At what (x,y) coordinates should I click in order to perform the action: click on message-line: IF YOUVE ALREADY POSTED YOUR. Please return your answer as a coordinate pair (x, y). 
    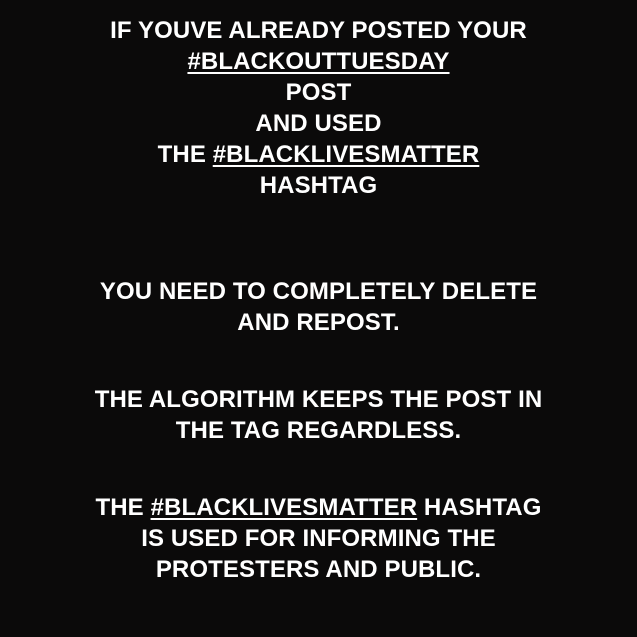
    Looking at the image, I should click on (318, 30).